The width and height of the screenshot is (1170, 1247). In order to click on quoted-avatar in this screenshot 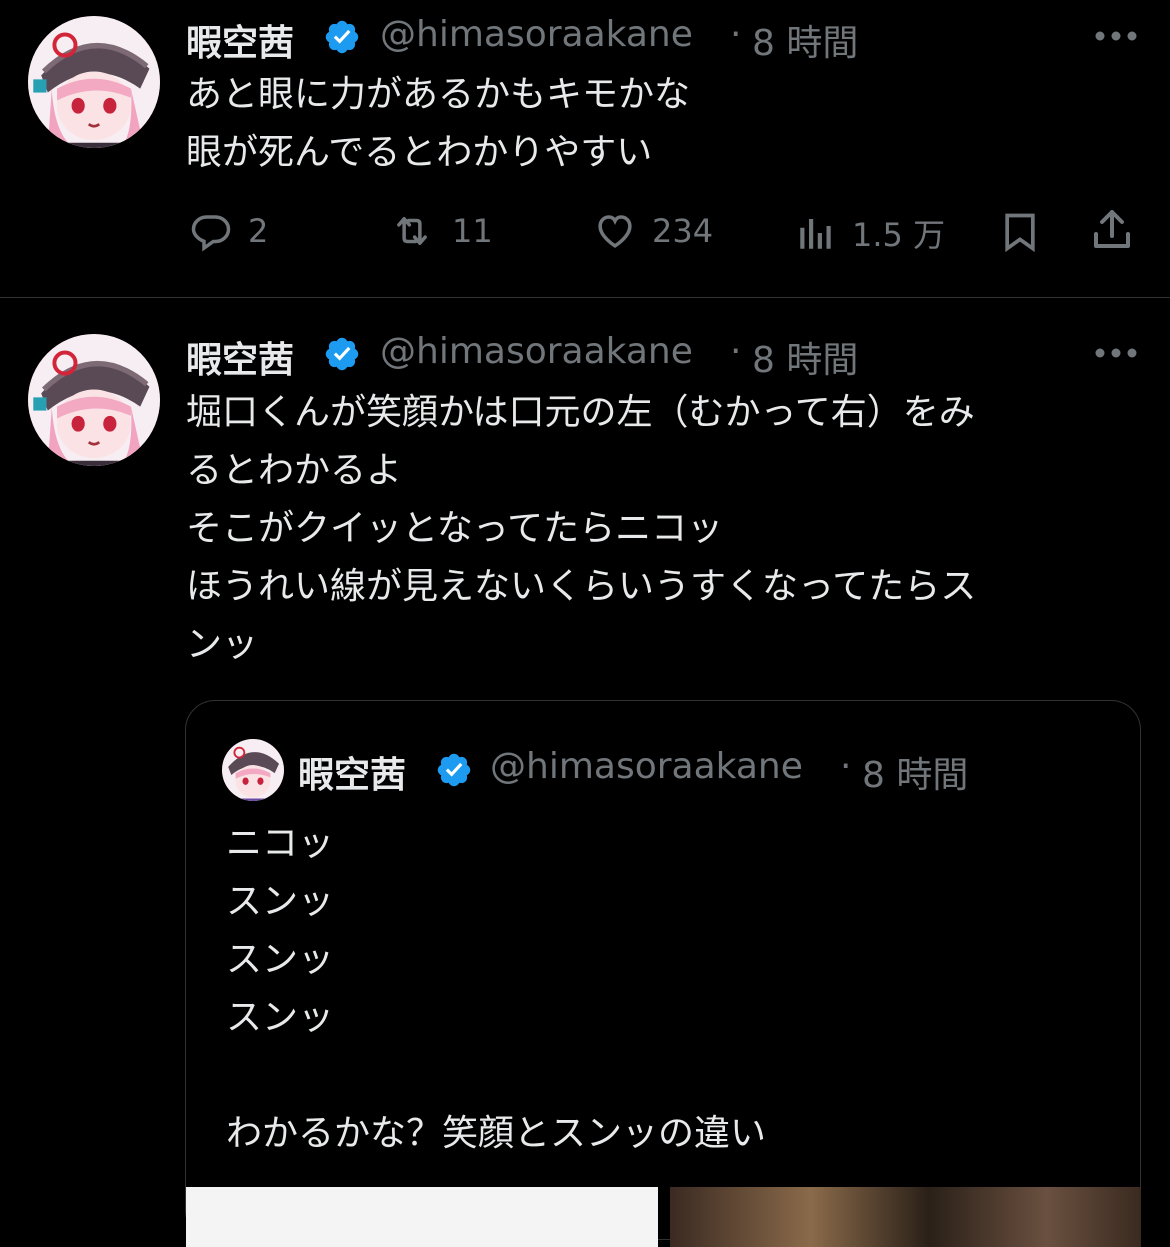, I will do `click(253, 770)`.